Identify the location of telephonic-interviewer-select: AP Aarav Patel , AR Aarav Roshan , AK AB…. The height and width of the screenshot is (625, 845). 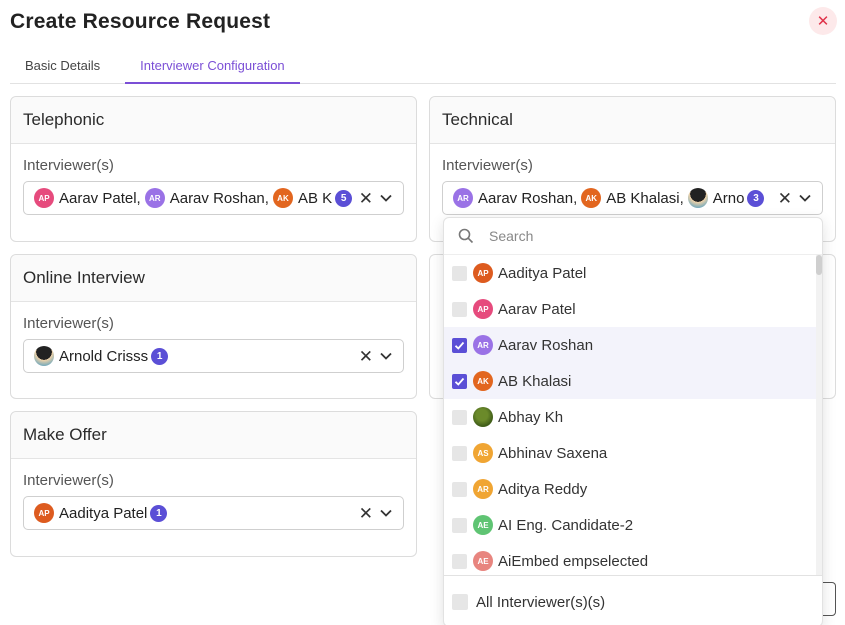
(213, 198).